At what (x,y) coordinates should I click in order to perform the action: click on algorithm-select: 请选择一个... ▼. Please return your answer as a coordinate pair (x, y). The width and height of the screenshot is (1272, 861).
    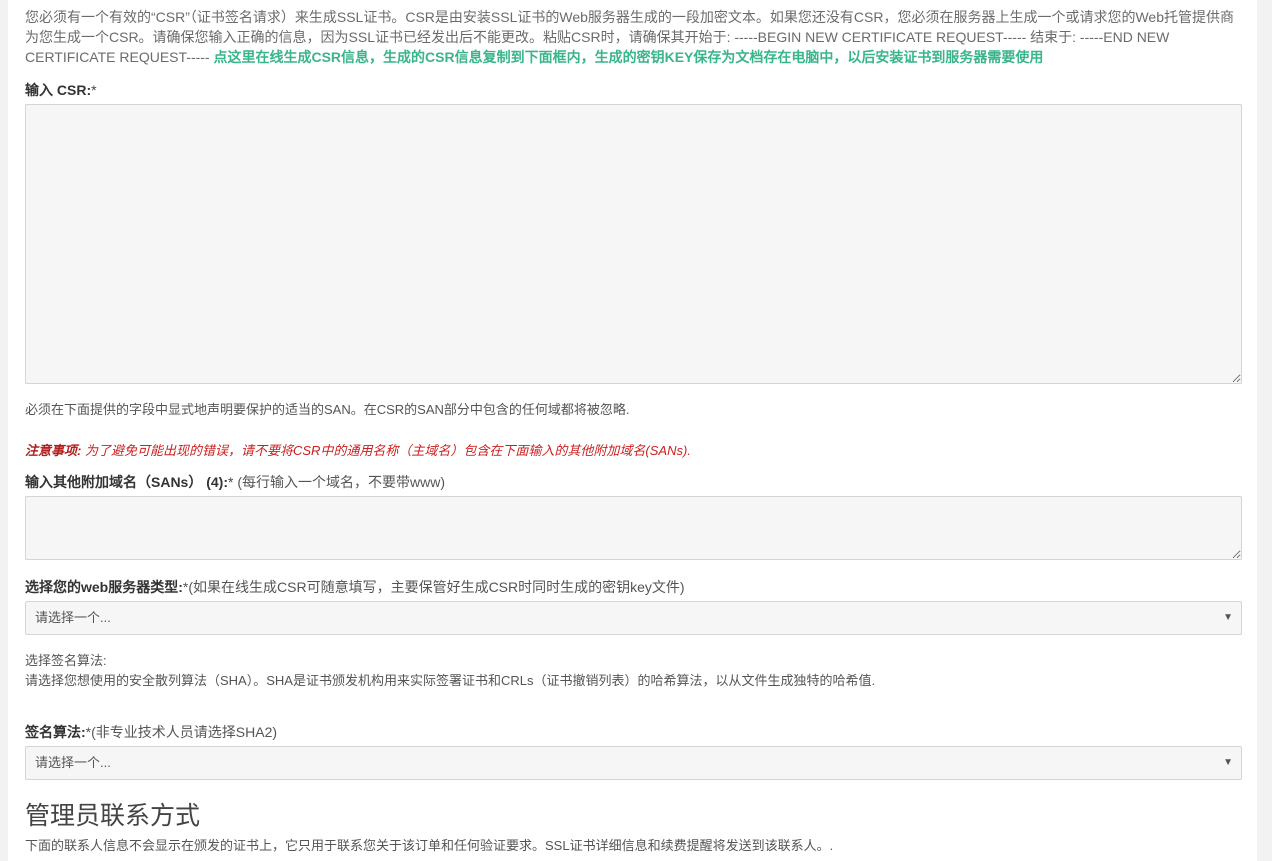
    Looking at the image, I should click on (633, 763).